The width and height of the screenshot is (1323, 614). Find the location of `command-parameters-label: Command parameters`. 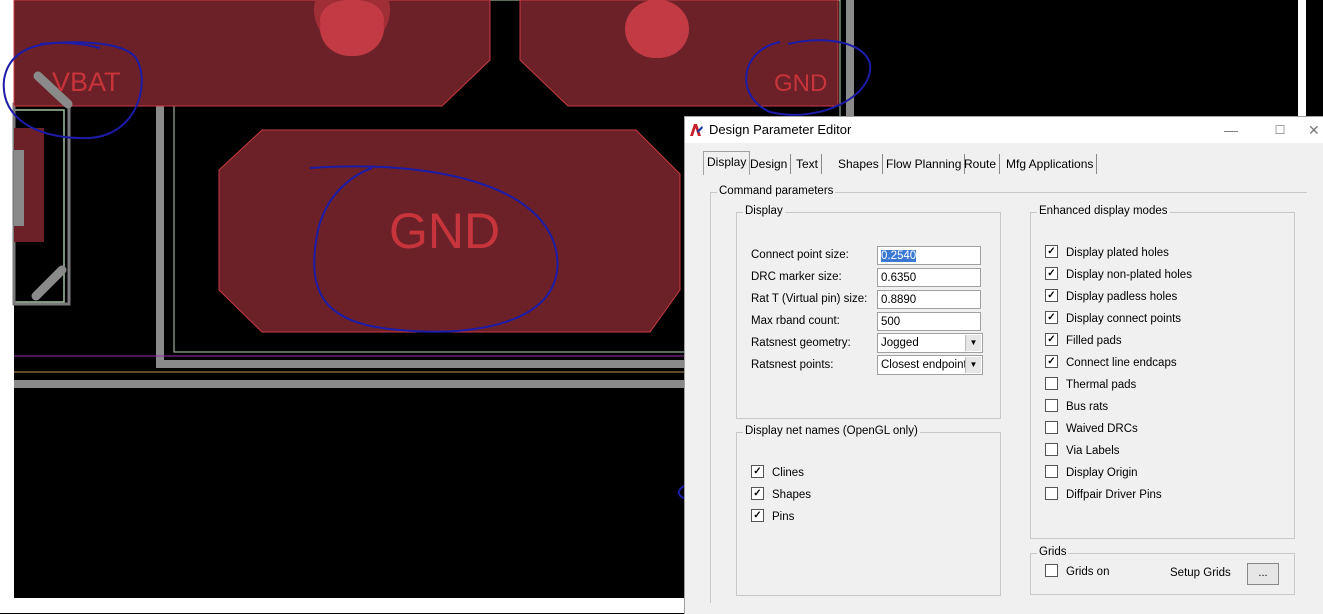

command-parameters-label: Command parameters is located at coordinates (776, 191).